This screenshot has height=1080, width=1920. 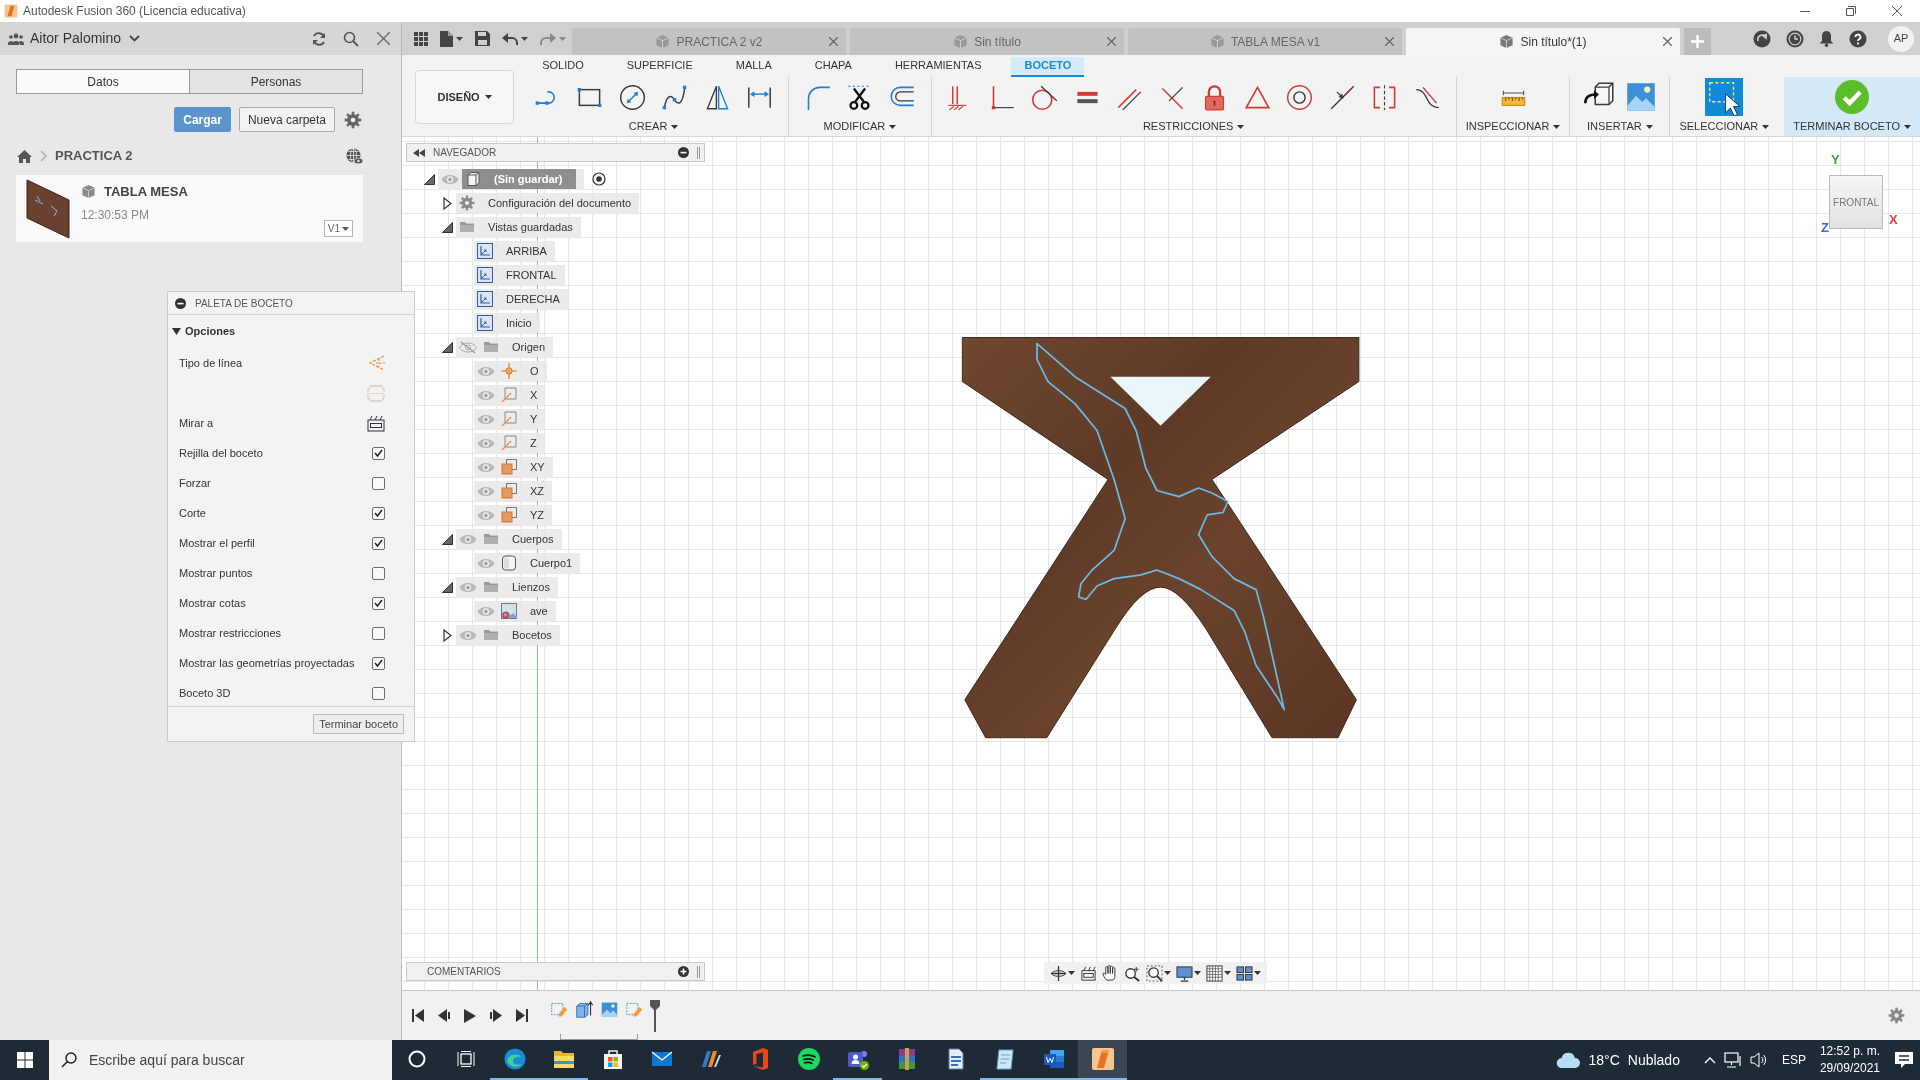 What do you see at coordinates (860, 126) in the screenshot?
I see `tool-group-menu: MODIFICAR` at bounding box center [860, 126].